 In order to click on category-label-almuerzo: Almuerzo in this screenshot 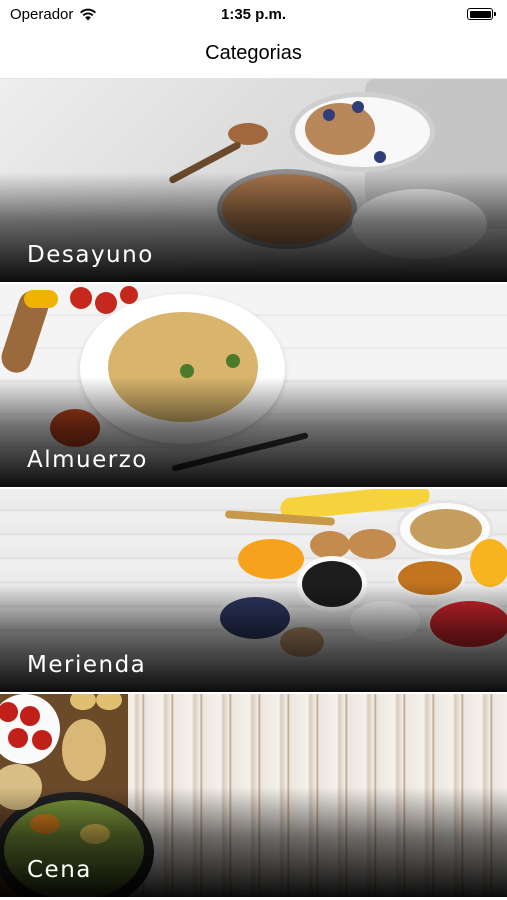, I will do `click(87, 460)`.